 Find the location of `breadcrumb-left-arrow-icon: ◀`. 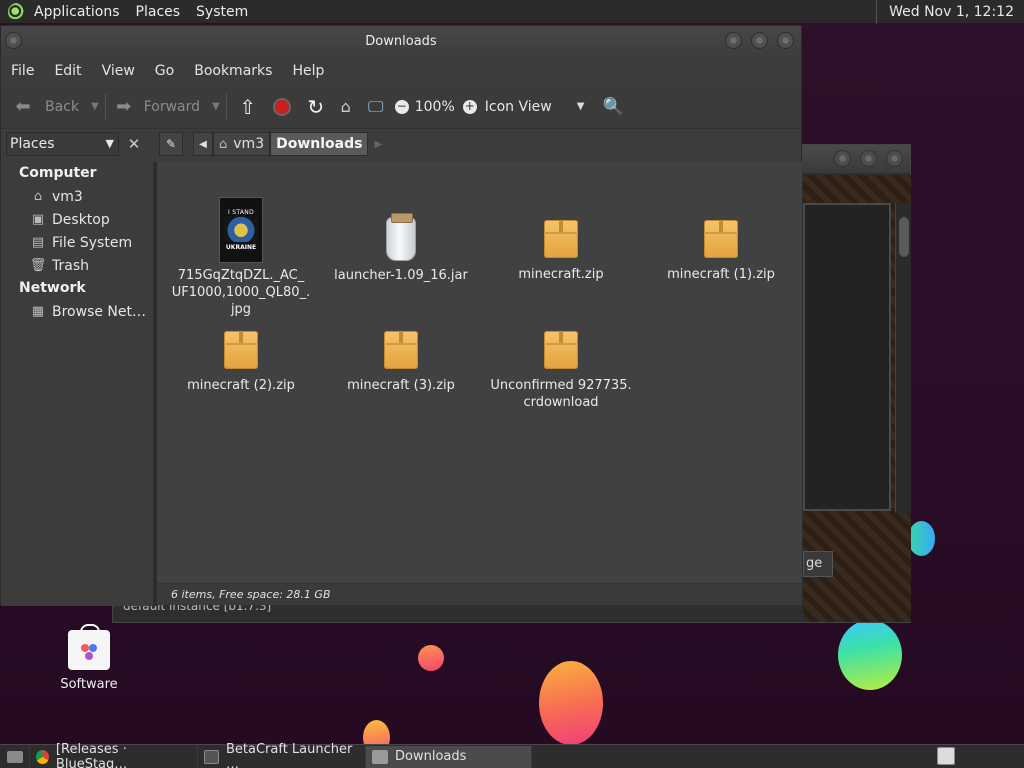

breadcrumb-left-arrow-icon: ◀ is located at coordinates (203, 144).